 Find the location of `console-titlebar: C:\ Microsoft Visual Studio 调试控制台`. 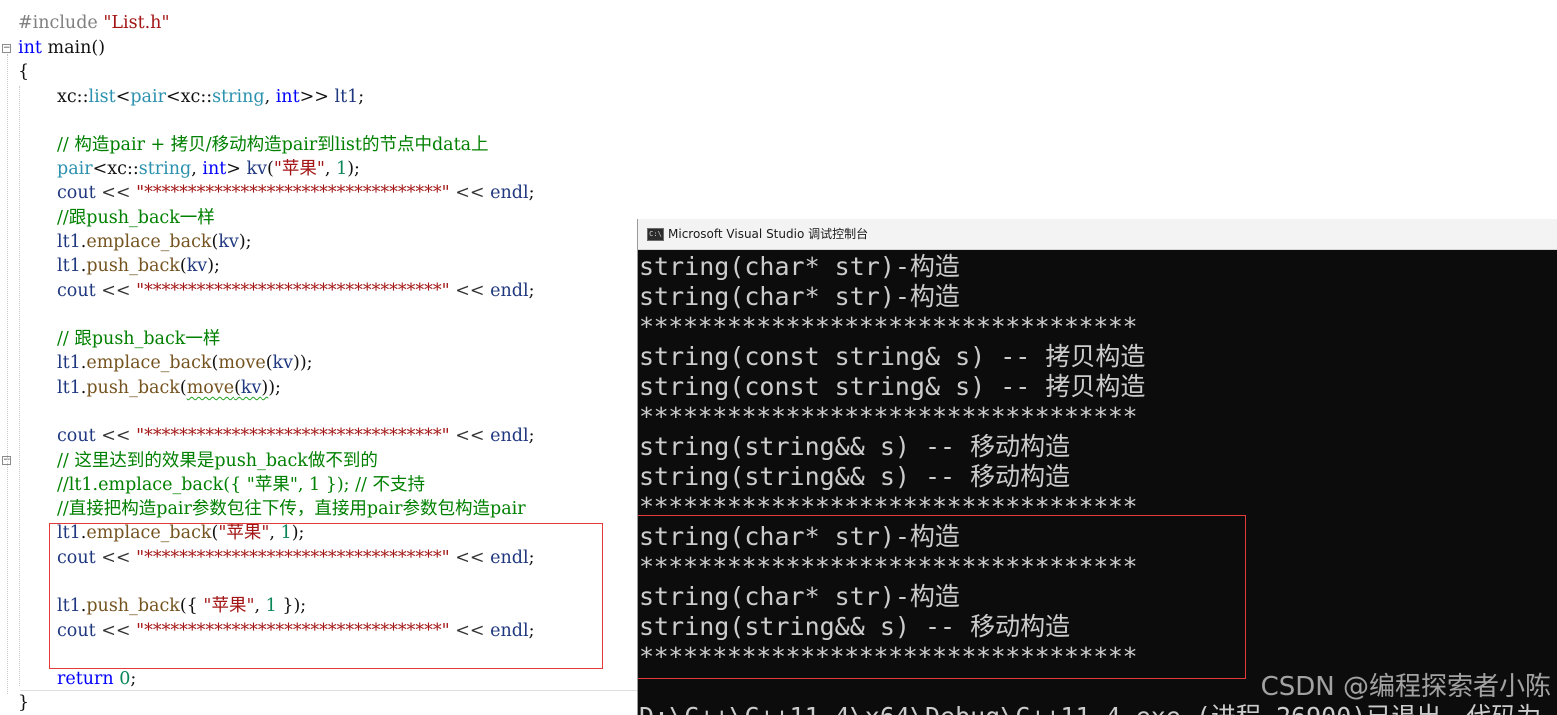

console-titlebar: C:\ Microsoft Visual Studio 调试控制台 is located at coordinates (1097, 234).